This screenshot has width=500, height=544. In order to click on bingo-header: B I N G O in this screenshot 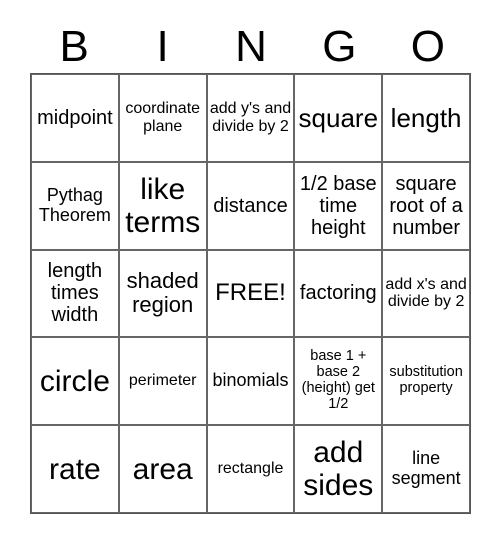, I will do `click(251, 47)`.